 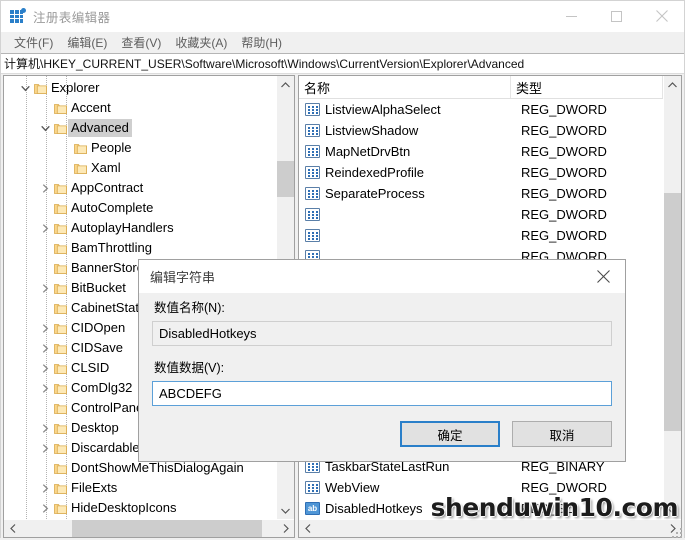 What do you see at coordinates (564, 172) in the screenshot?
I see `value-type: REG_DWORD` at bounding box center [564, 172].